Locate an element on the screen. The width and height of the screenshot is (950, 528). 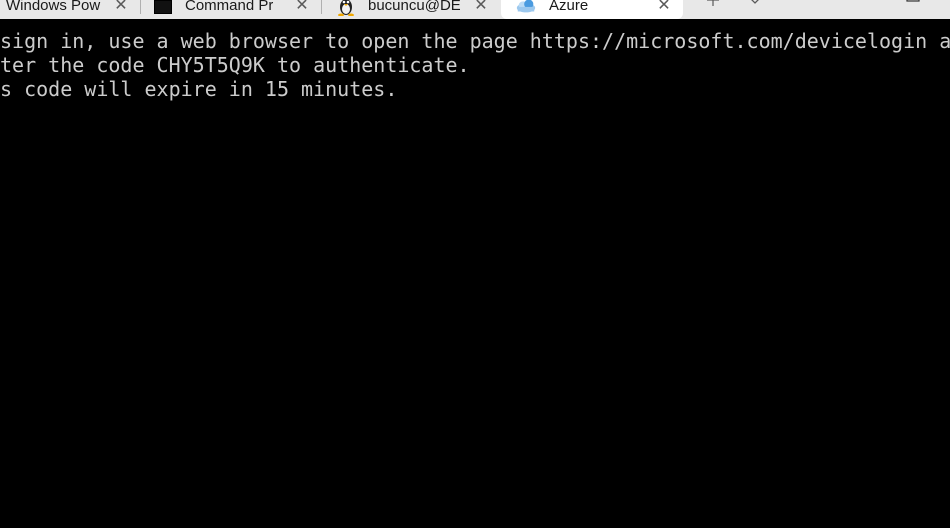
linux-tux-icon is located at coordinates (346, 8).